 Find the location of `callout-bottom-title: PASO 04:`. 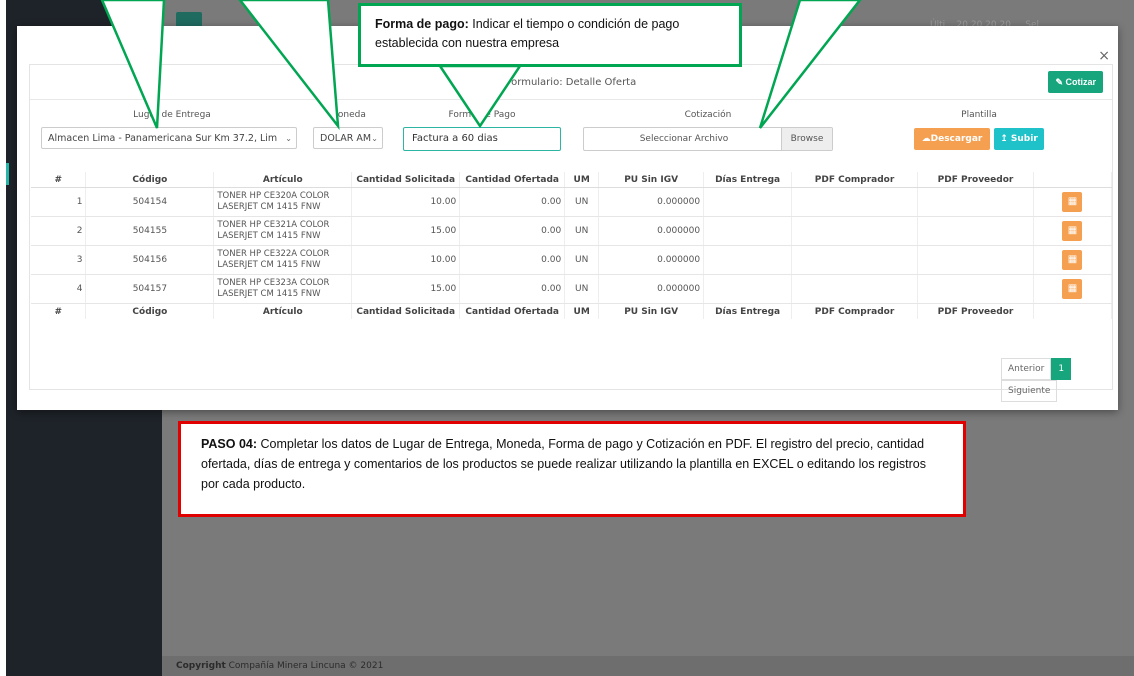

callout-bottom-title: PASO 04: is located at coordinates (229, 444).